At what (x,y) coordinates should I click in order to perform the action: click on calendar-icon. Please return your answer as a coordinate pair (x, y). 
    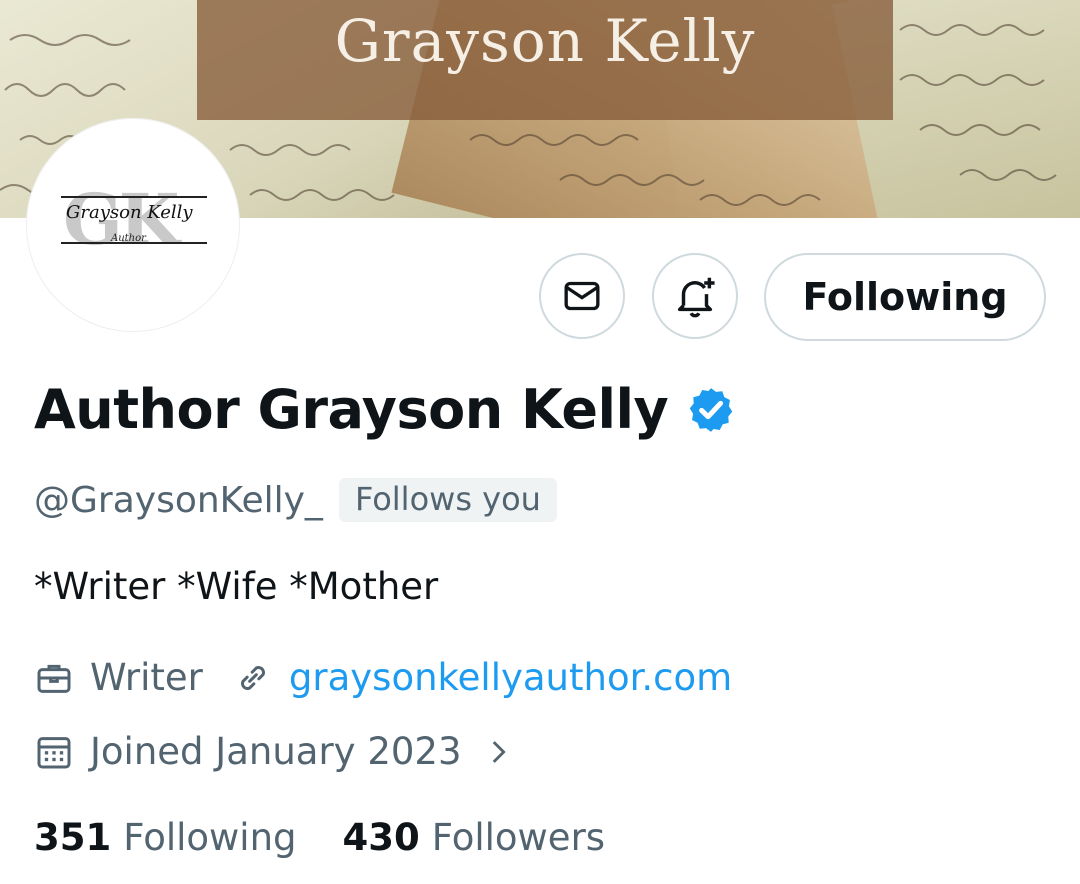
    Looking at the image, I should click on (54, 752).